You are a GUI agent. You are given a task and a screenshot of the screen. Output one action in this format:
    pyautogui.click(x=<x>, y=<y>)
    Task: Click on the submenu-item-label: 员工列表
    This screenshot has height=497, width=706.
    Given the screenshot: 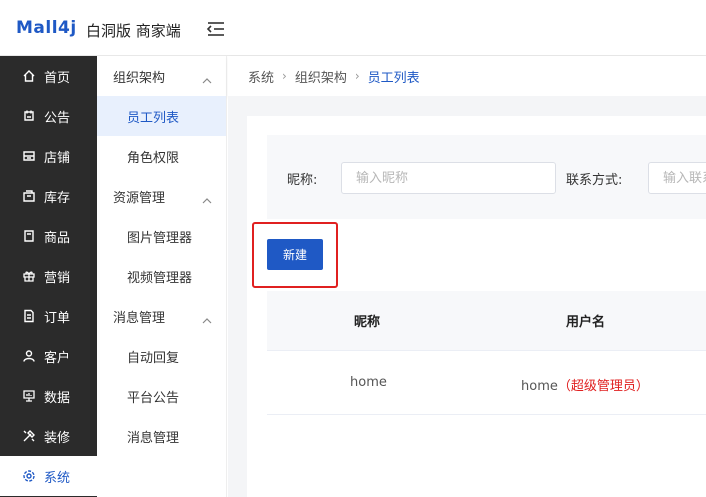 What is the action you would take?
    pyautogui.click(x=153, y=118)
    